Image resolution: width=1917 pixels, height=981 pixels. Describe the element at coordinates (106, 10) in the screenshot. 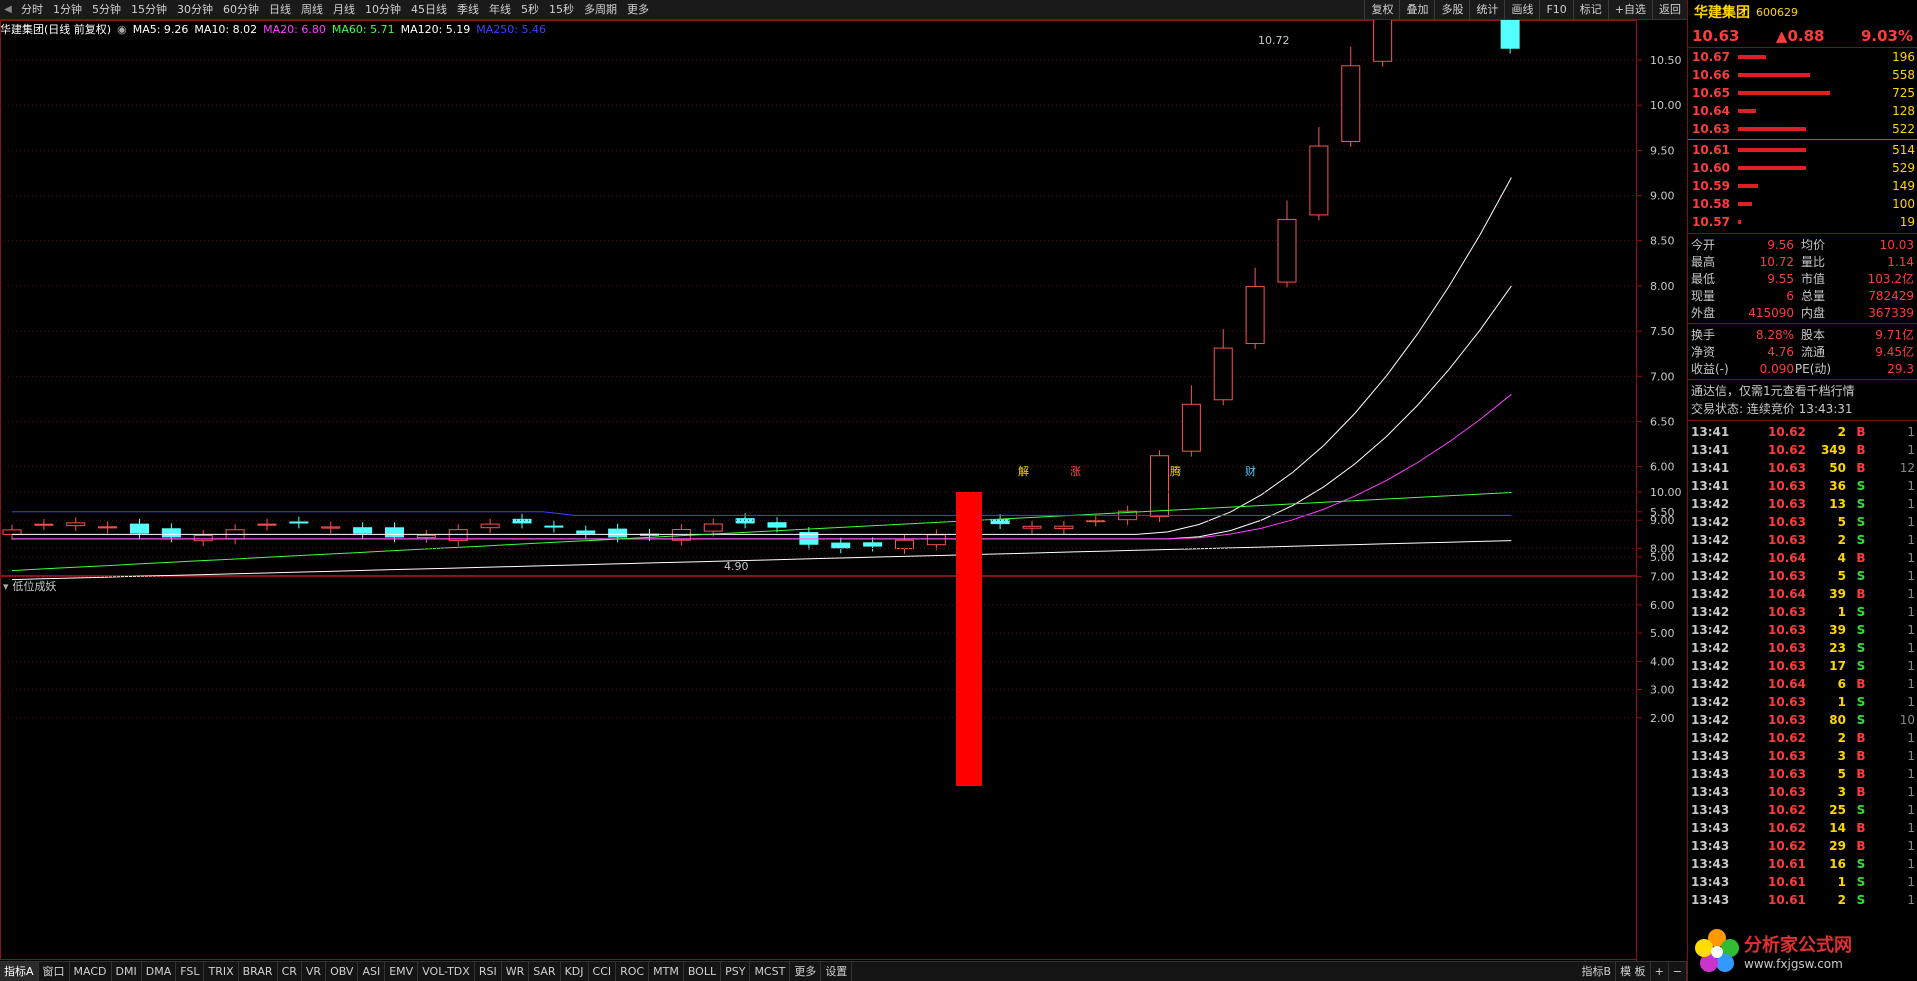

I see `timeframe-tab: 5分钟` at that location.